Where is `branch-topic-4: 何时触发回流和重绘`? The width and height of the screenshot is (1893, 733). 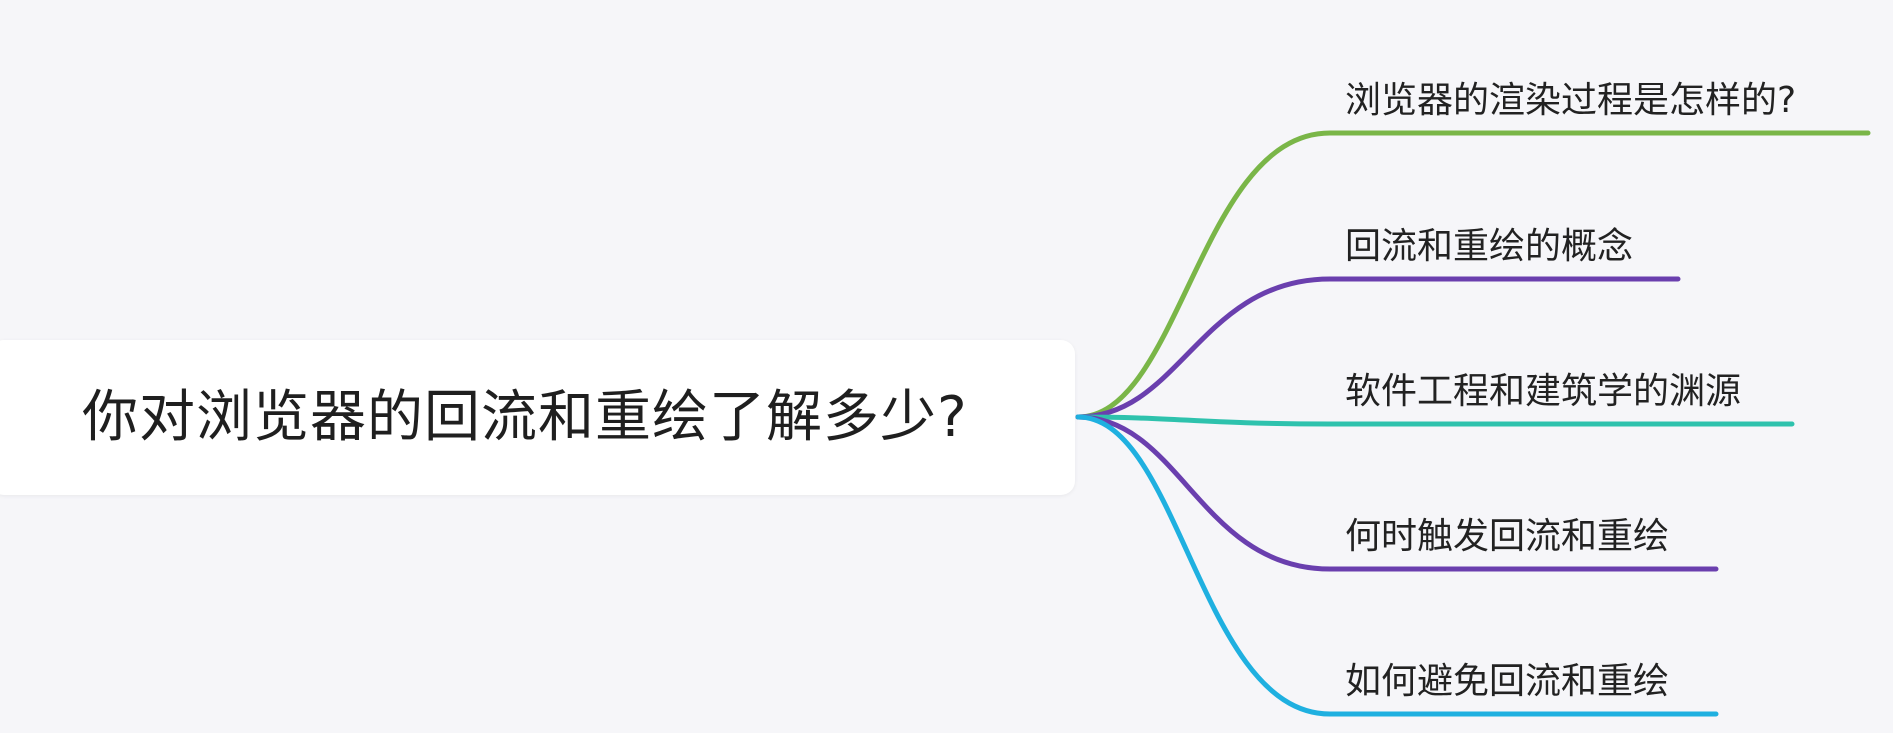 branch-topic-4: 何时触发回流和重绘 is located at coordinates (1507, 537).